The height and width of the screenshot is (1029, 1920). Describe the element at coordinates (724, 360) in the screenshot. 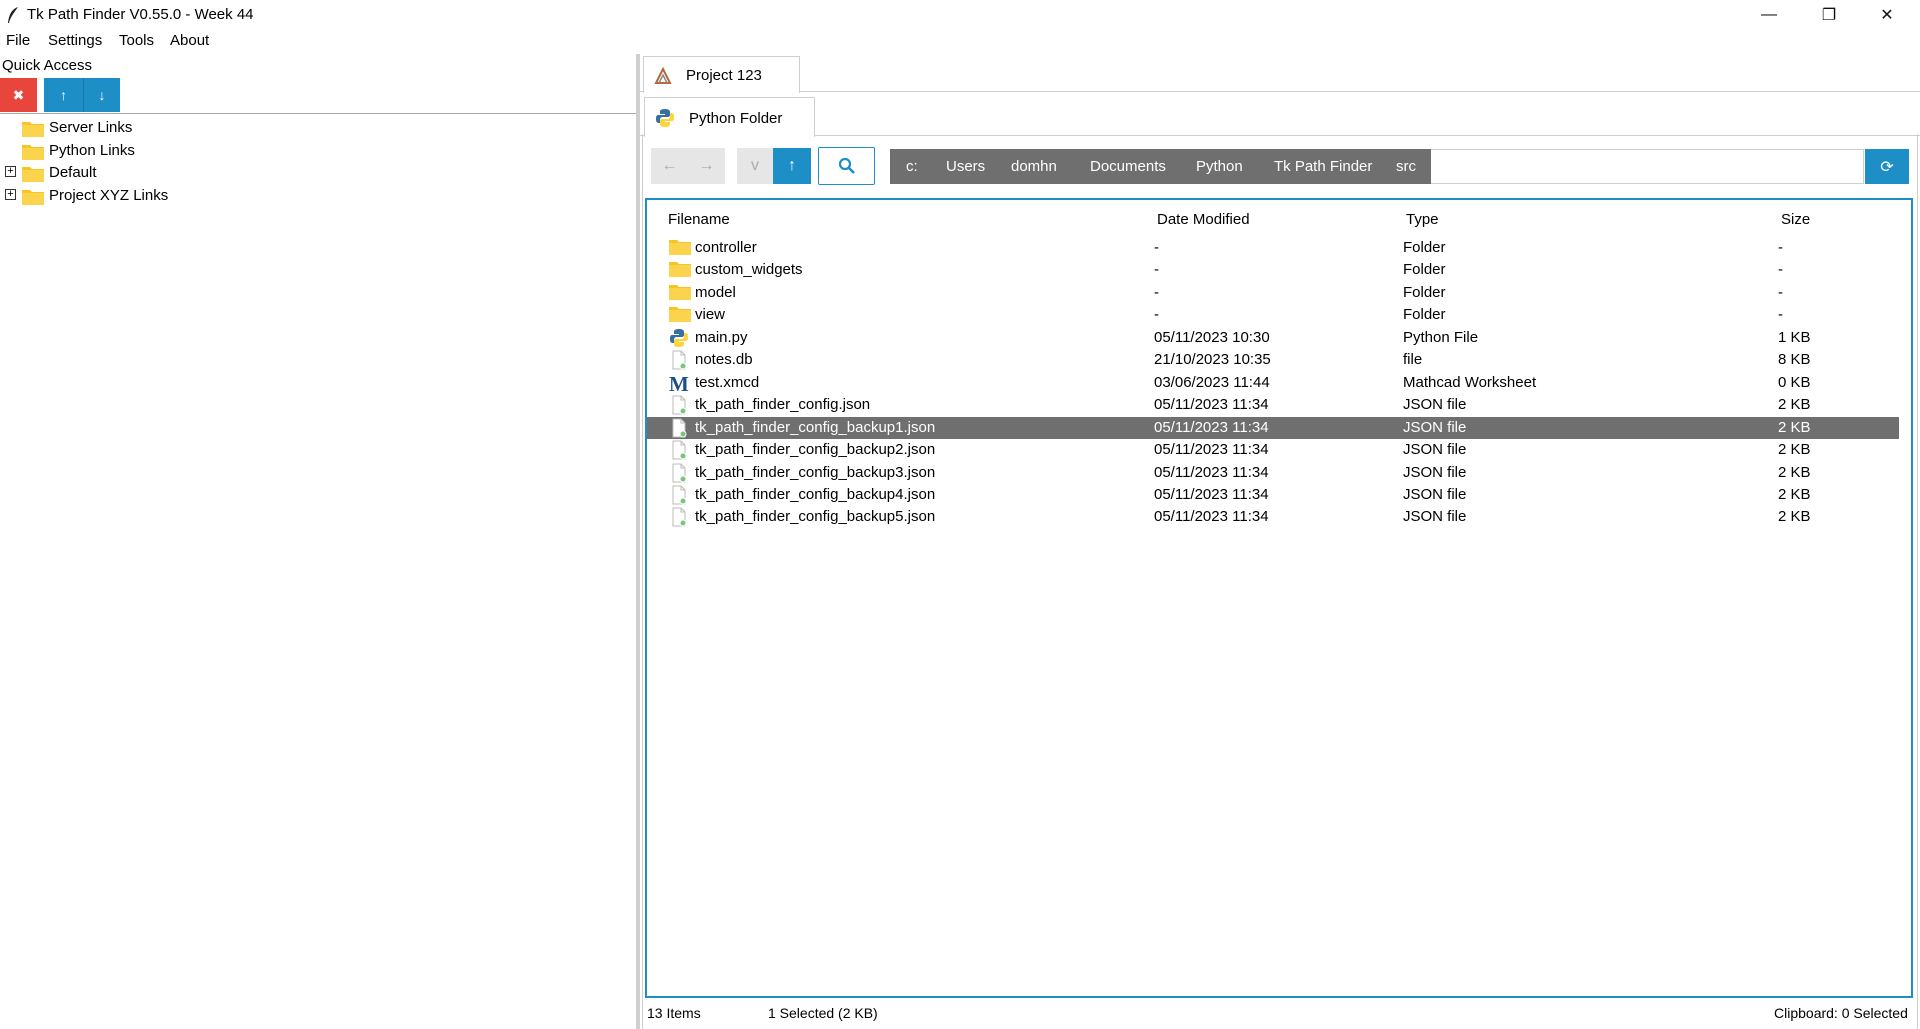

I see `file-name: notes.db` at that location.